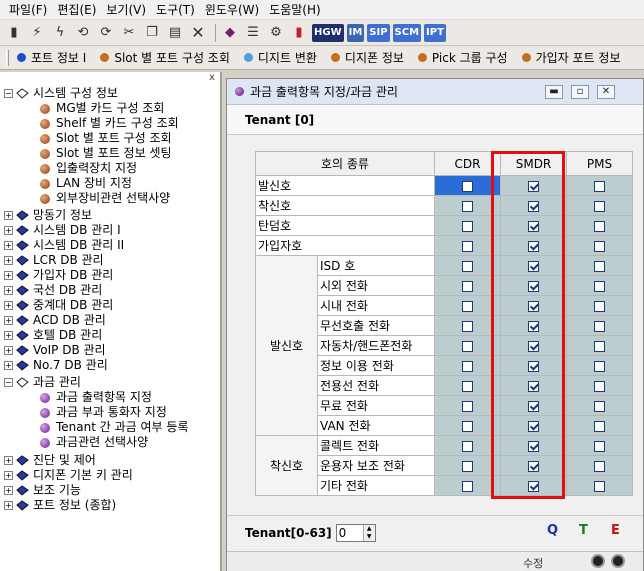 The width and height of the screenshot is (644, 571). I want to click on wand-icon: ⚡, so click(37, 33).